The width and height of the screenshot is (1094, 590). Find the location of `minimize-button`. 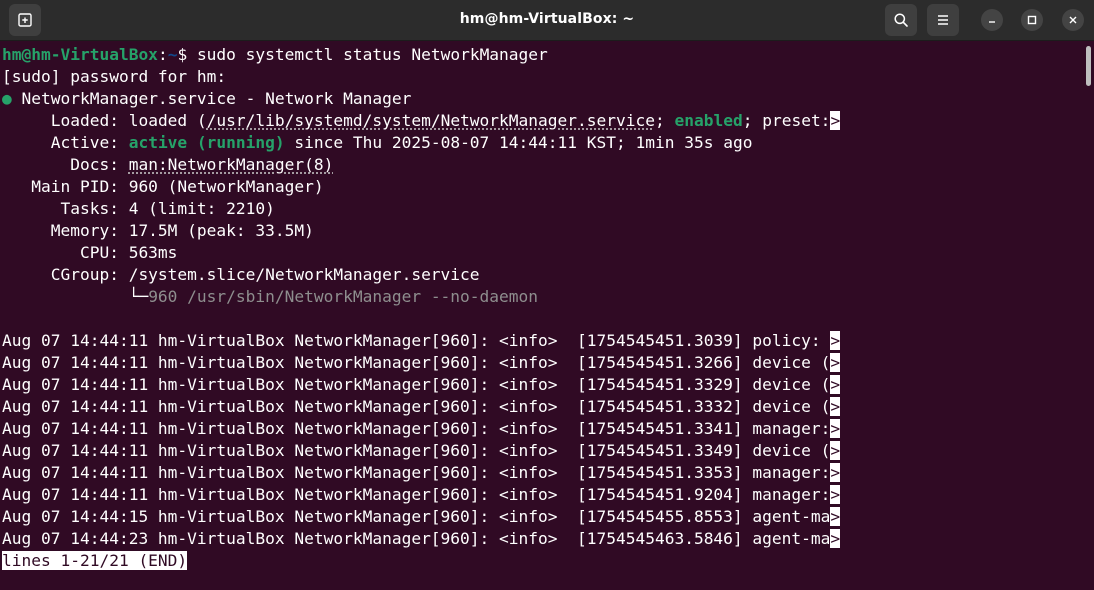

minimize-button is located at coordinates (992, 20).